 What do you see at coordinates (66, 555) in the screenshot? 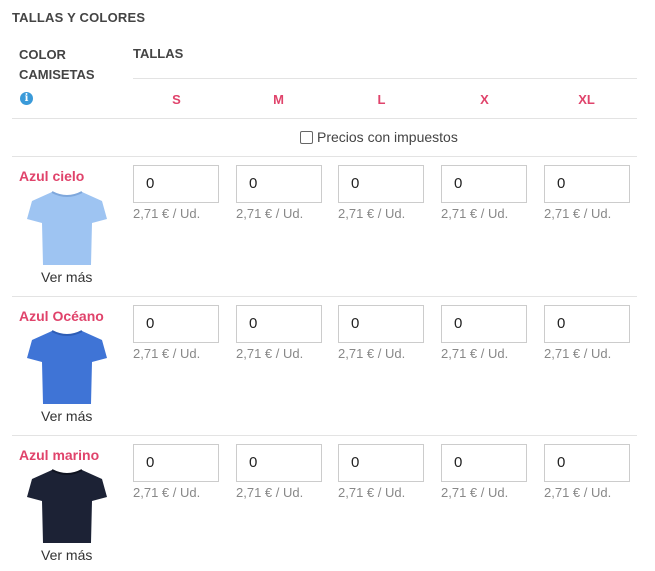
I see `ver-mas-link-azul-marino: Ver más` at bounding box center [66, 555].